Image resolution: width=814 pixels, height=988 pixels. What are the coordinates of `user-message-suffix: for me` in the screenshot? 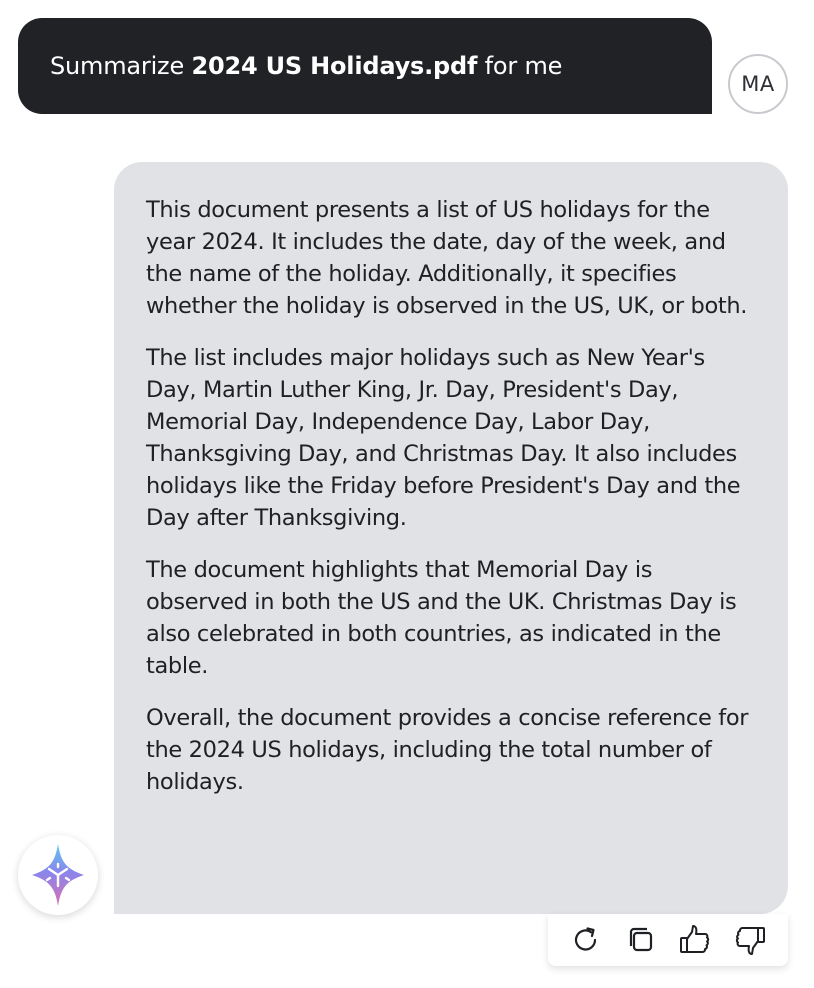 It's located at (520, 66).